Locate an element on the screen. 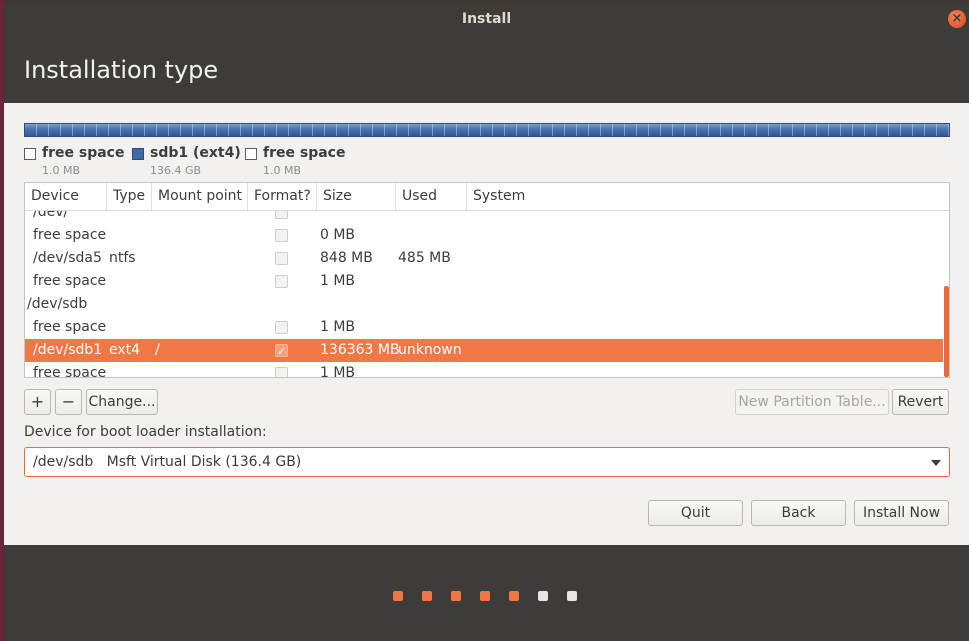 Image resolution: width=969 pixels, height=641 pixels. window-title: Install is located at coordinates (486, 19).